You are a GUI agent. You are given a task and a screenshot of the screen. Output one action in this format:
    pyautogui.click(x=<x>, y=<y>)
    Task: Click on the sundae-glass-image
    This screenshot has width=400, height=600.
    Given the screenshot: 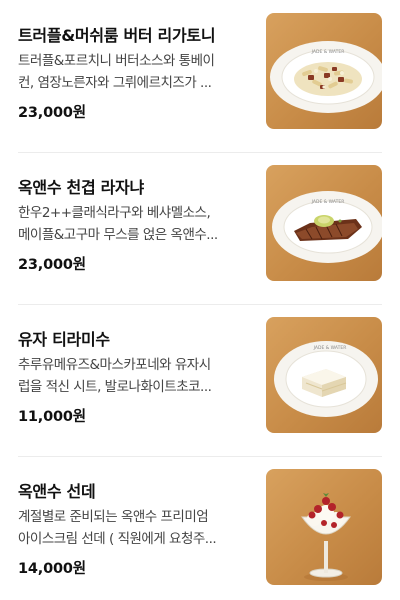 What is the action you would take?
    pyautogui.click(x=324, y=527)
    